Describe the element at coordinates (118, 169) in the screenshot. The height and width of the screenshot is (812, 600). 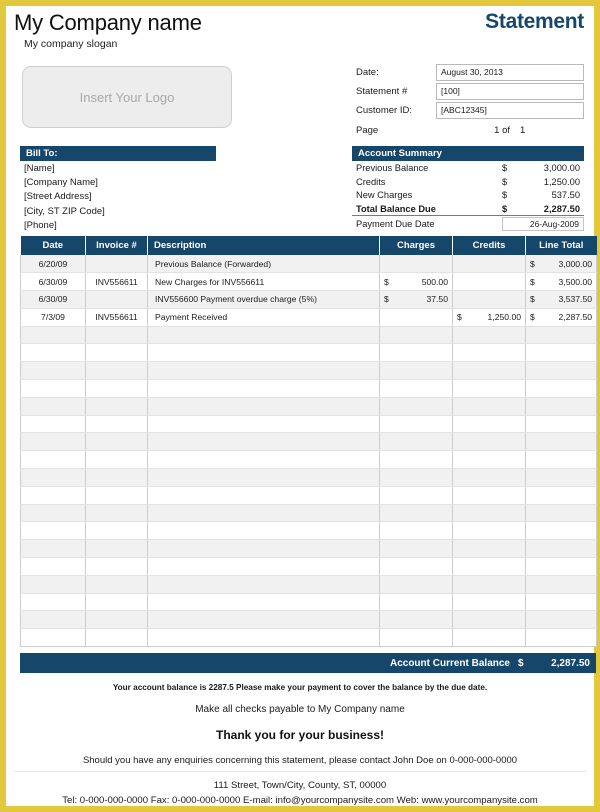
I see `bill-to-line: [Name]` at that location.